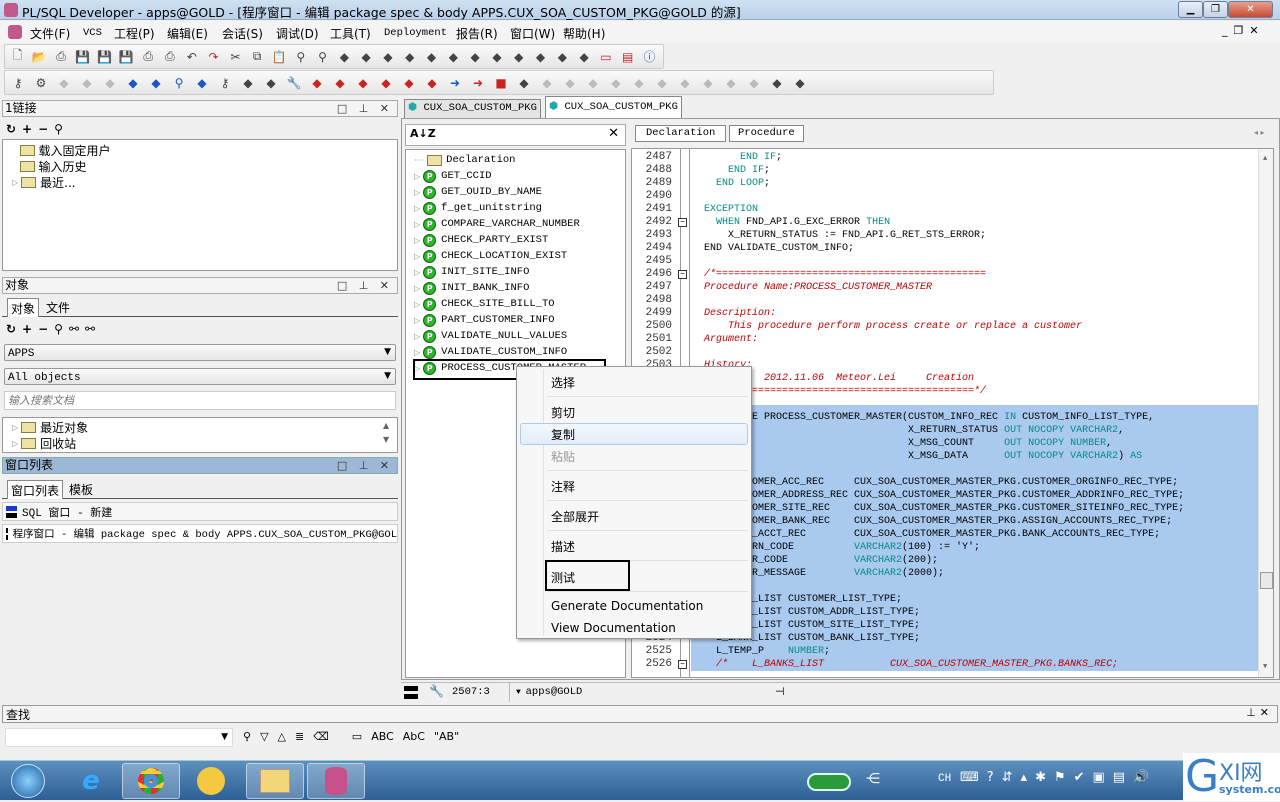  Describe the element at coordinates (91, 781) in the screenshot. I see `taskbar-app-ie: e` at that location.